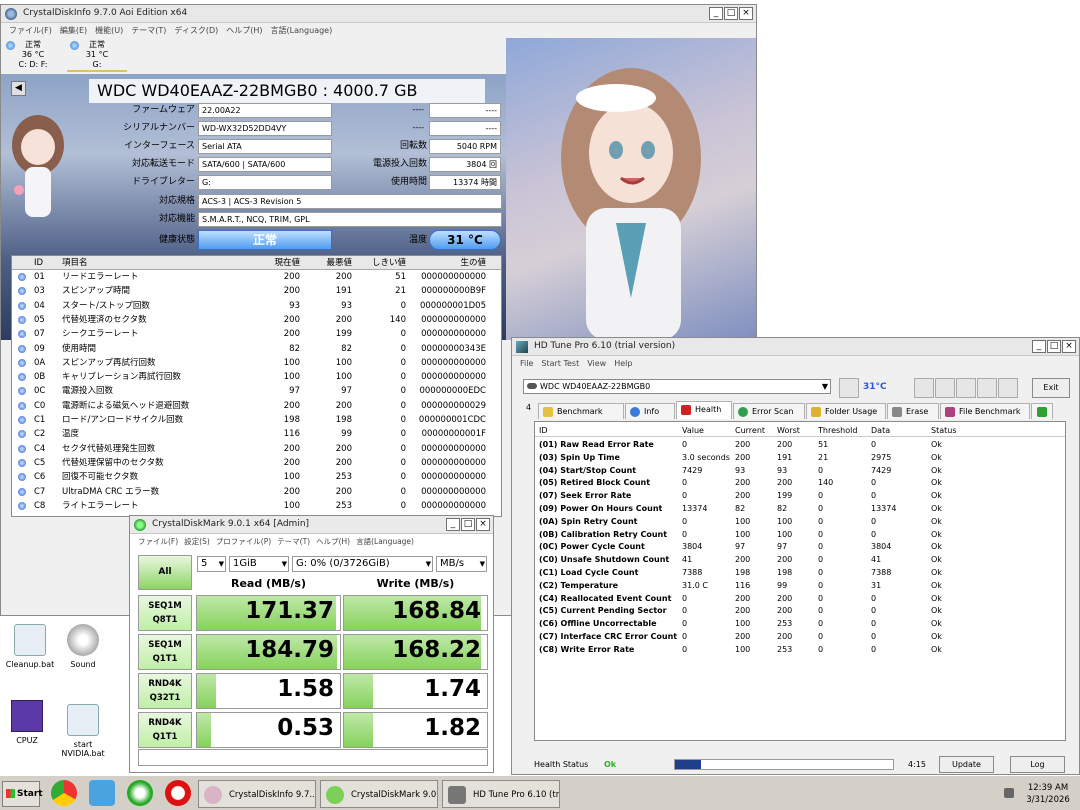 The image size is (1080, 810). Describe the element at coordinates (165, 572) in the screenshot. I see `all-button: All` at that location.